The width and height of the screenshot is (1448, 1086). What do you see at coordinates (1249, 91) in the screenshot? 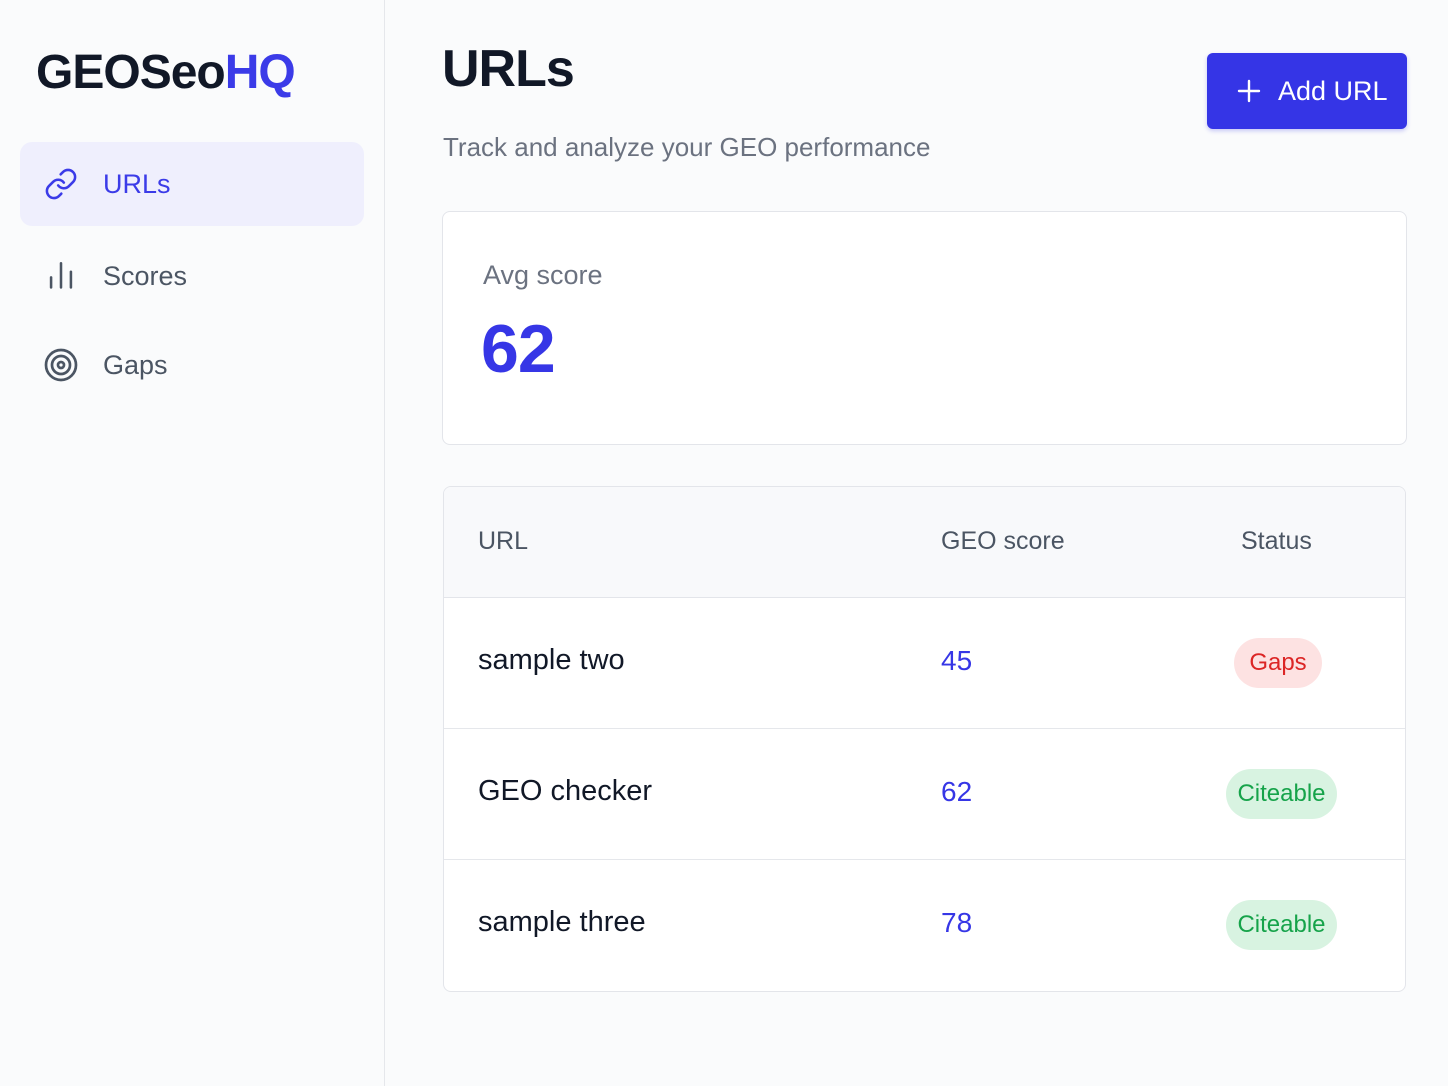
I see `plus-icon` at bounding box center [1249, 91].